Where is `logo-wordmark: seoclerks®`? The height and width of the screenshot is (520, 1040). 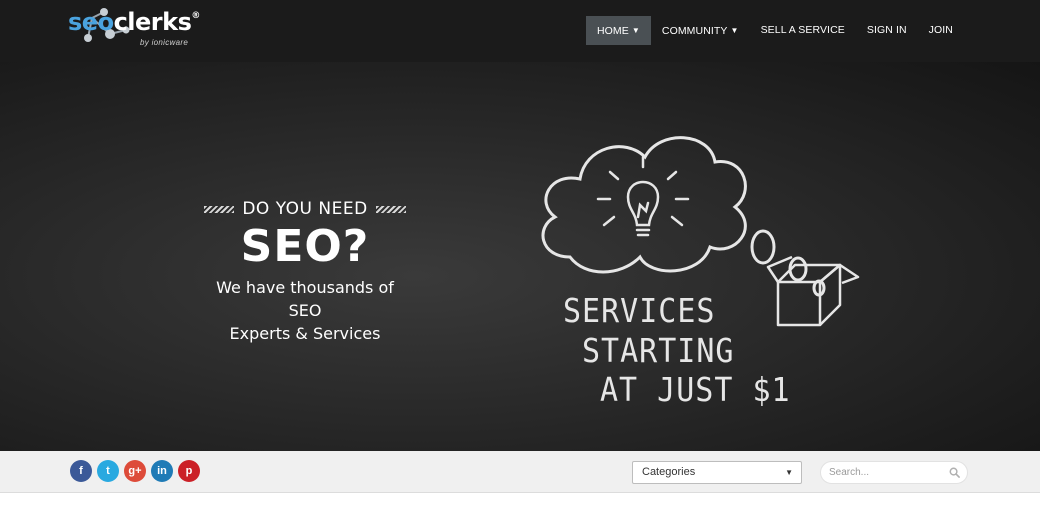
logo-wordmark: seoclerks® is located at coordinates (134, 22).